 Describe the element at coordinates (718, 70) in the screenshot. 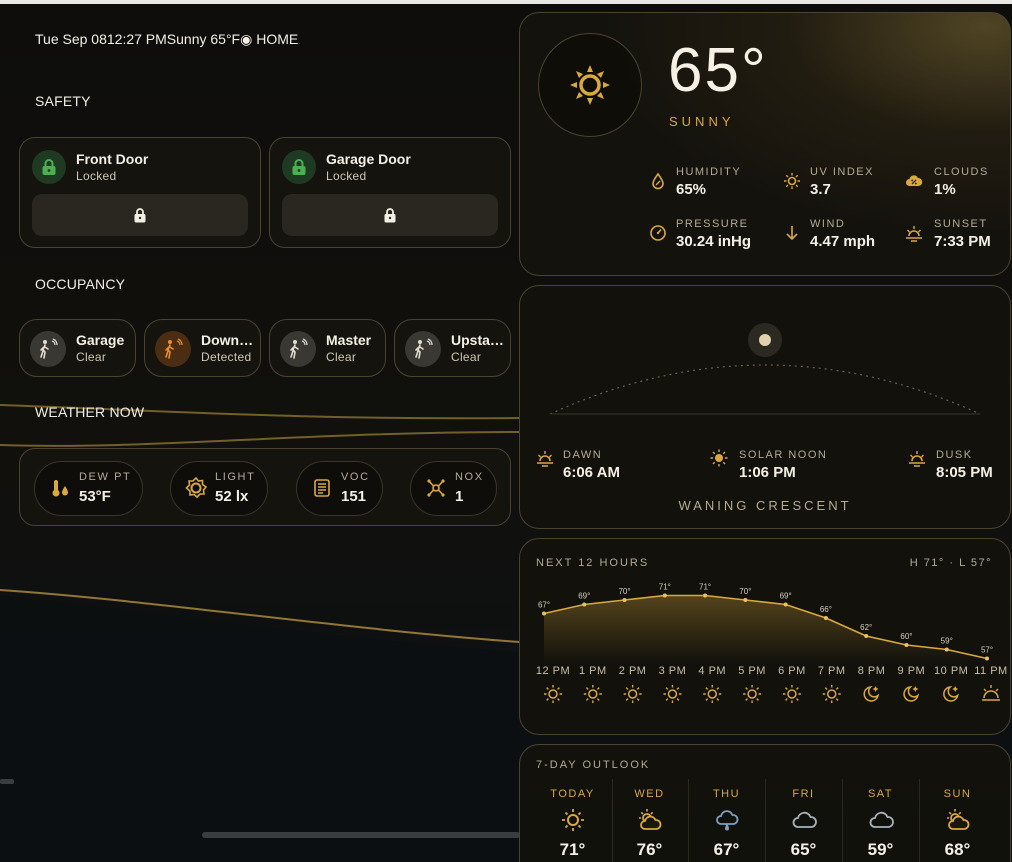

I see `current-temperature: 65°` at that location.